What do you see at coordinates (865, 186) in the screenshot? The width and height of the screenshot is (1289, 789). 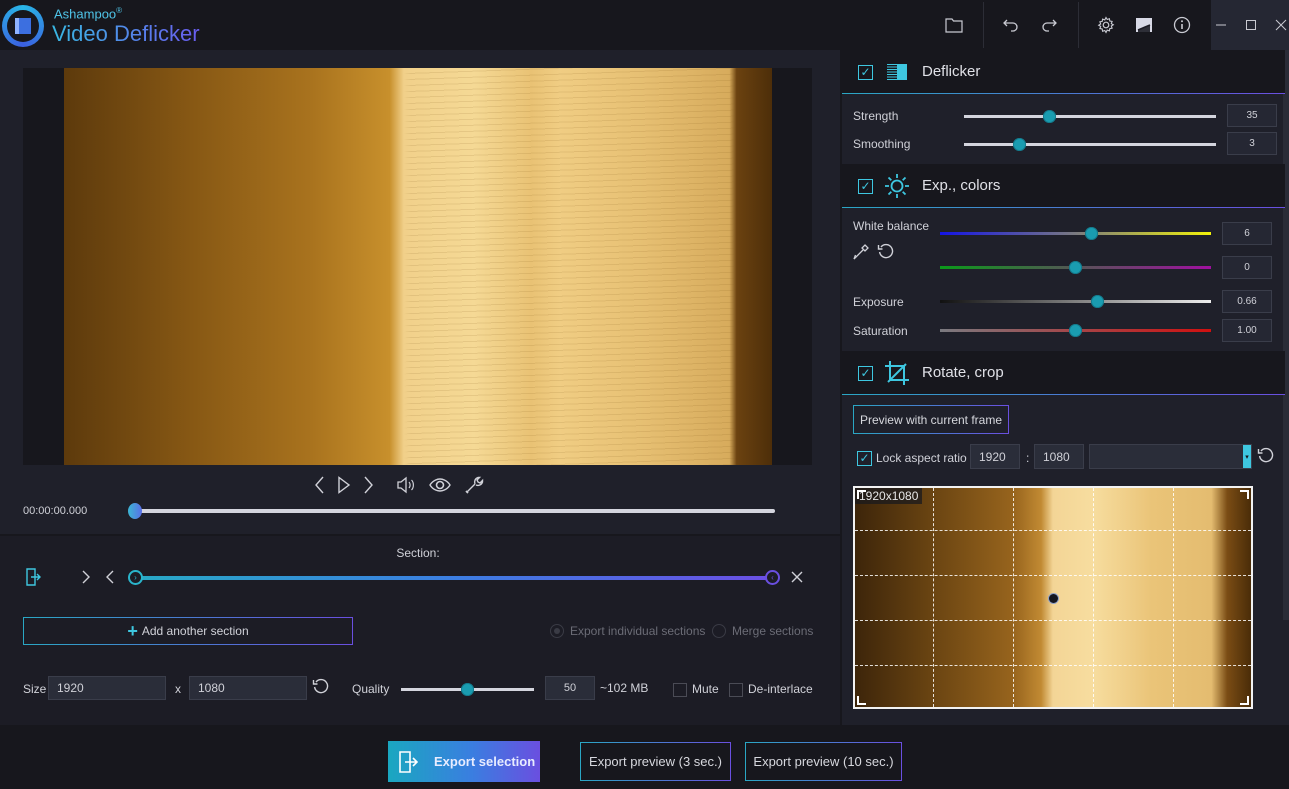 I see `colors-enable-checkbox: ✓` at bounding box center [865, 186].